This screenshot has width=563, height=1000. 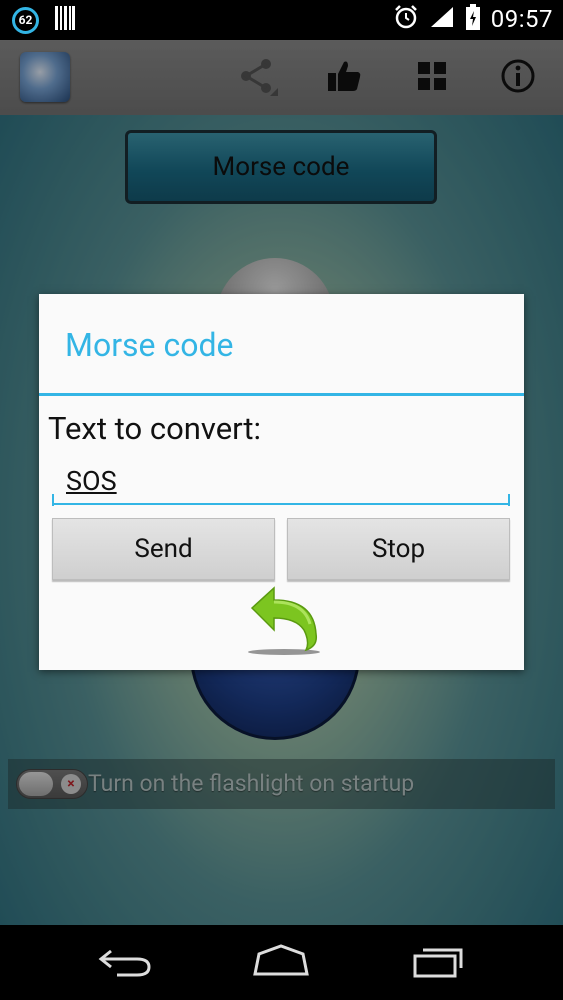 I want to click on dialog-title: Morse code, so click(x=149, y=345).